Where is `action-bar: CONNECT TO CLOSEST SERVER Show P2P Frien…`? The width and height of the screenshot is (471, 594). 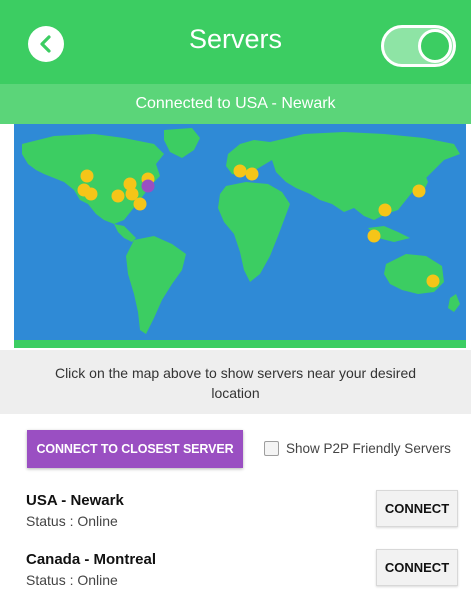 action-bar: CONNECT TO CLOSEST SERVER Show P2P Frien… is located at coordinates (235, 449).